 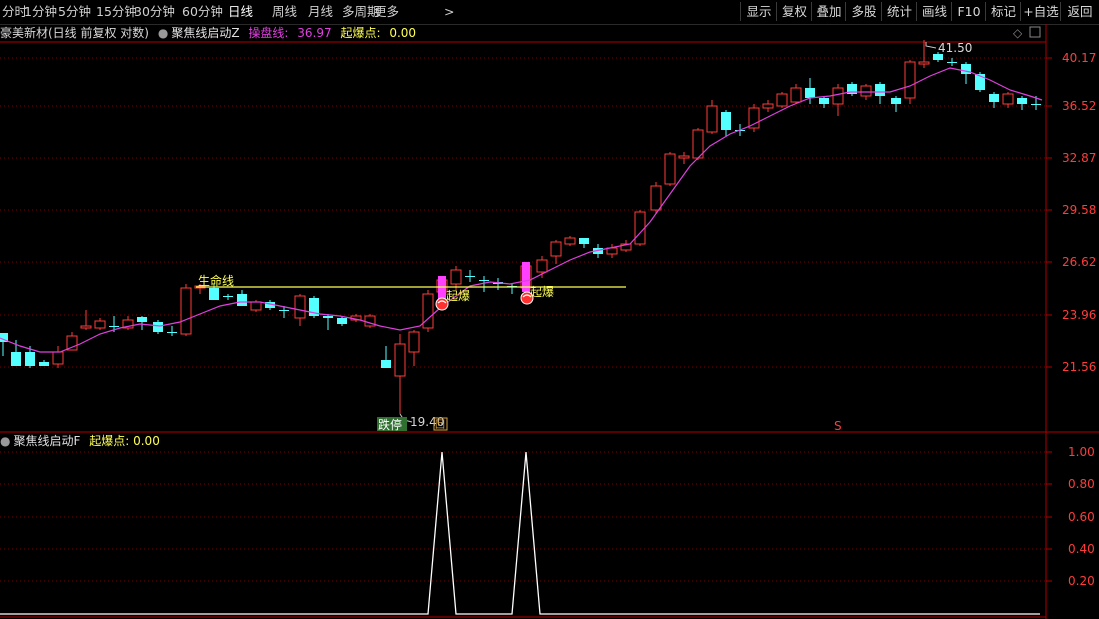 I want to click on limit-down-text: 跌停, so click(x=390, y=424).